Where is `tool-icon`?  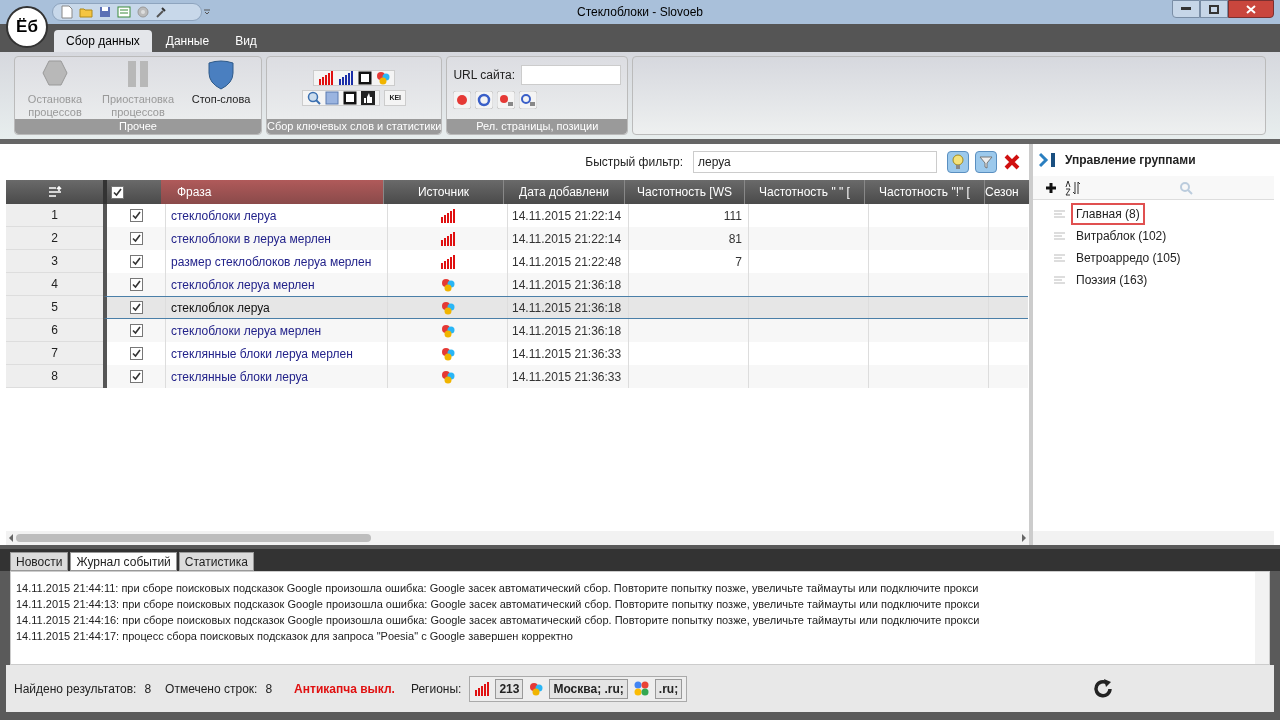
tool-icon is located at coordinates (161, 12).